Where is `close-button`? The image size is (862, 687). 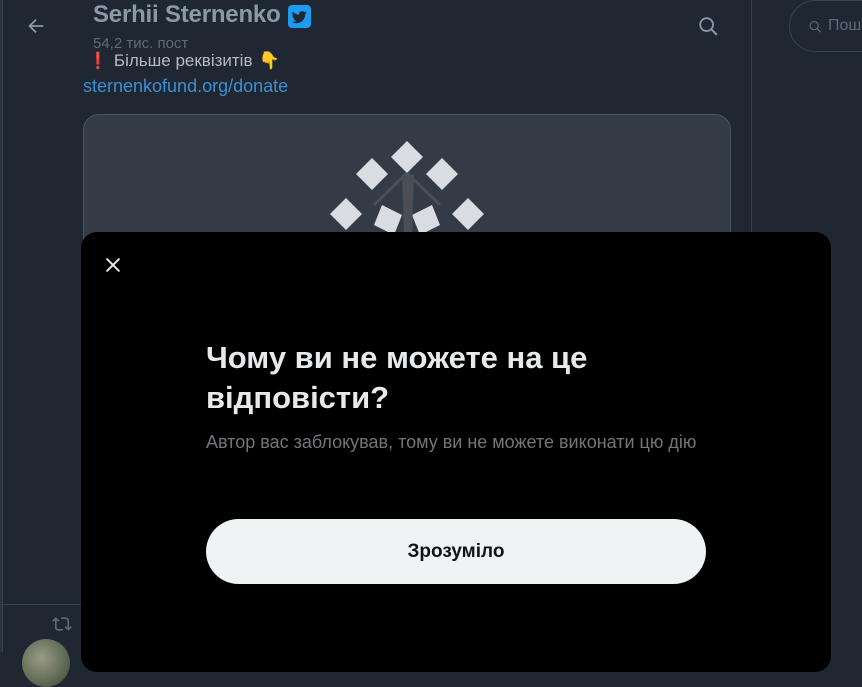 close-button is located at coordinates (113, 265).